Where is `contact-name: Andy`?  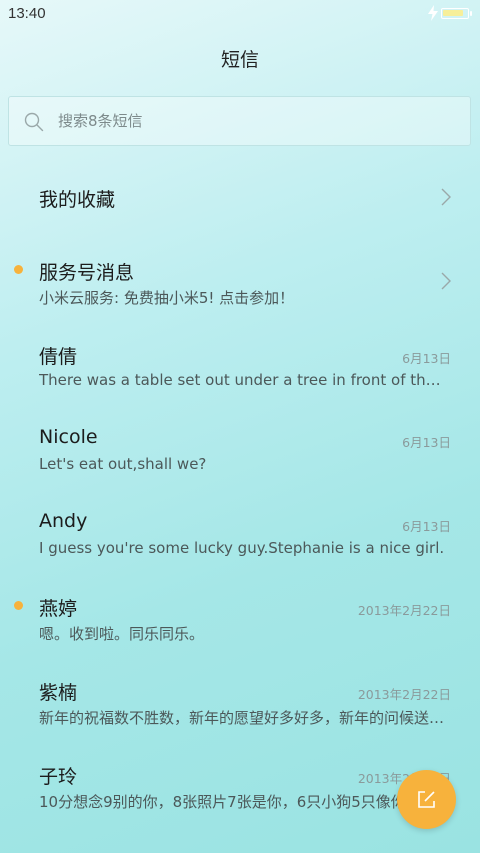 contact-name: Andy is located at coordinates (63, 521).